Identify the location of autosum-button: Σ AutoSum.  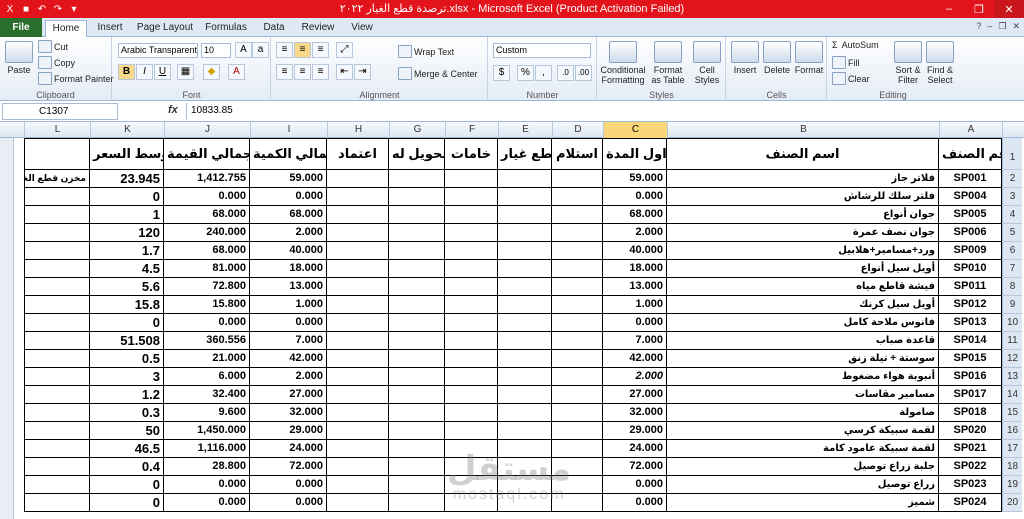
(855, 45).